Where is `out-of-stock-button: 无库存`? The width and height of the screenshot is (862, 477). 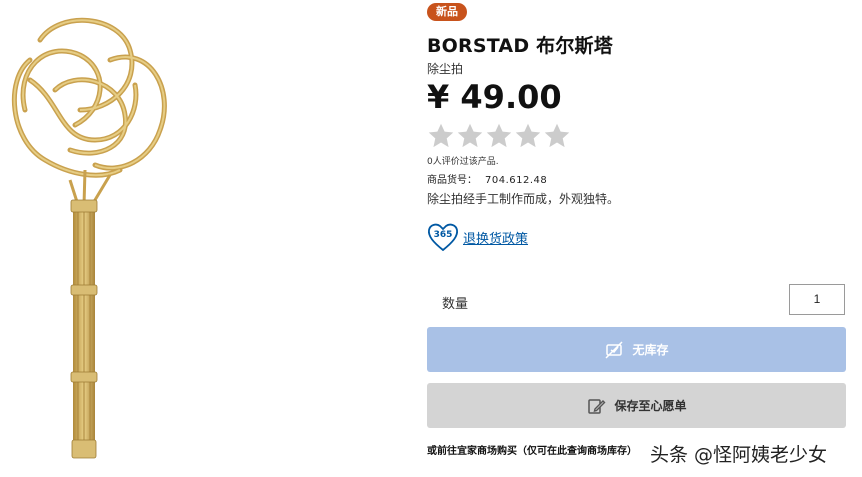
out-of-stock-button: 无库存 is located at coordinates (636, 349).